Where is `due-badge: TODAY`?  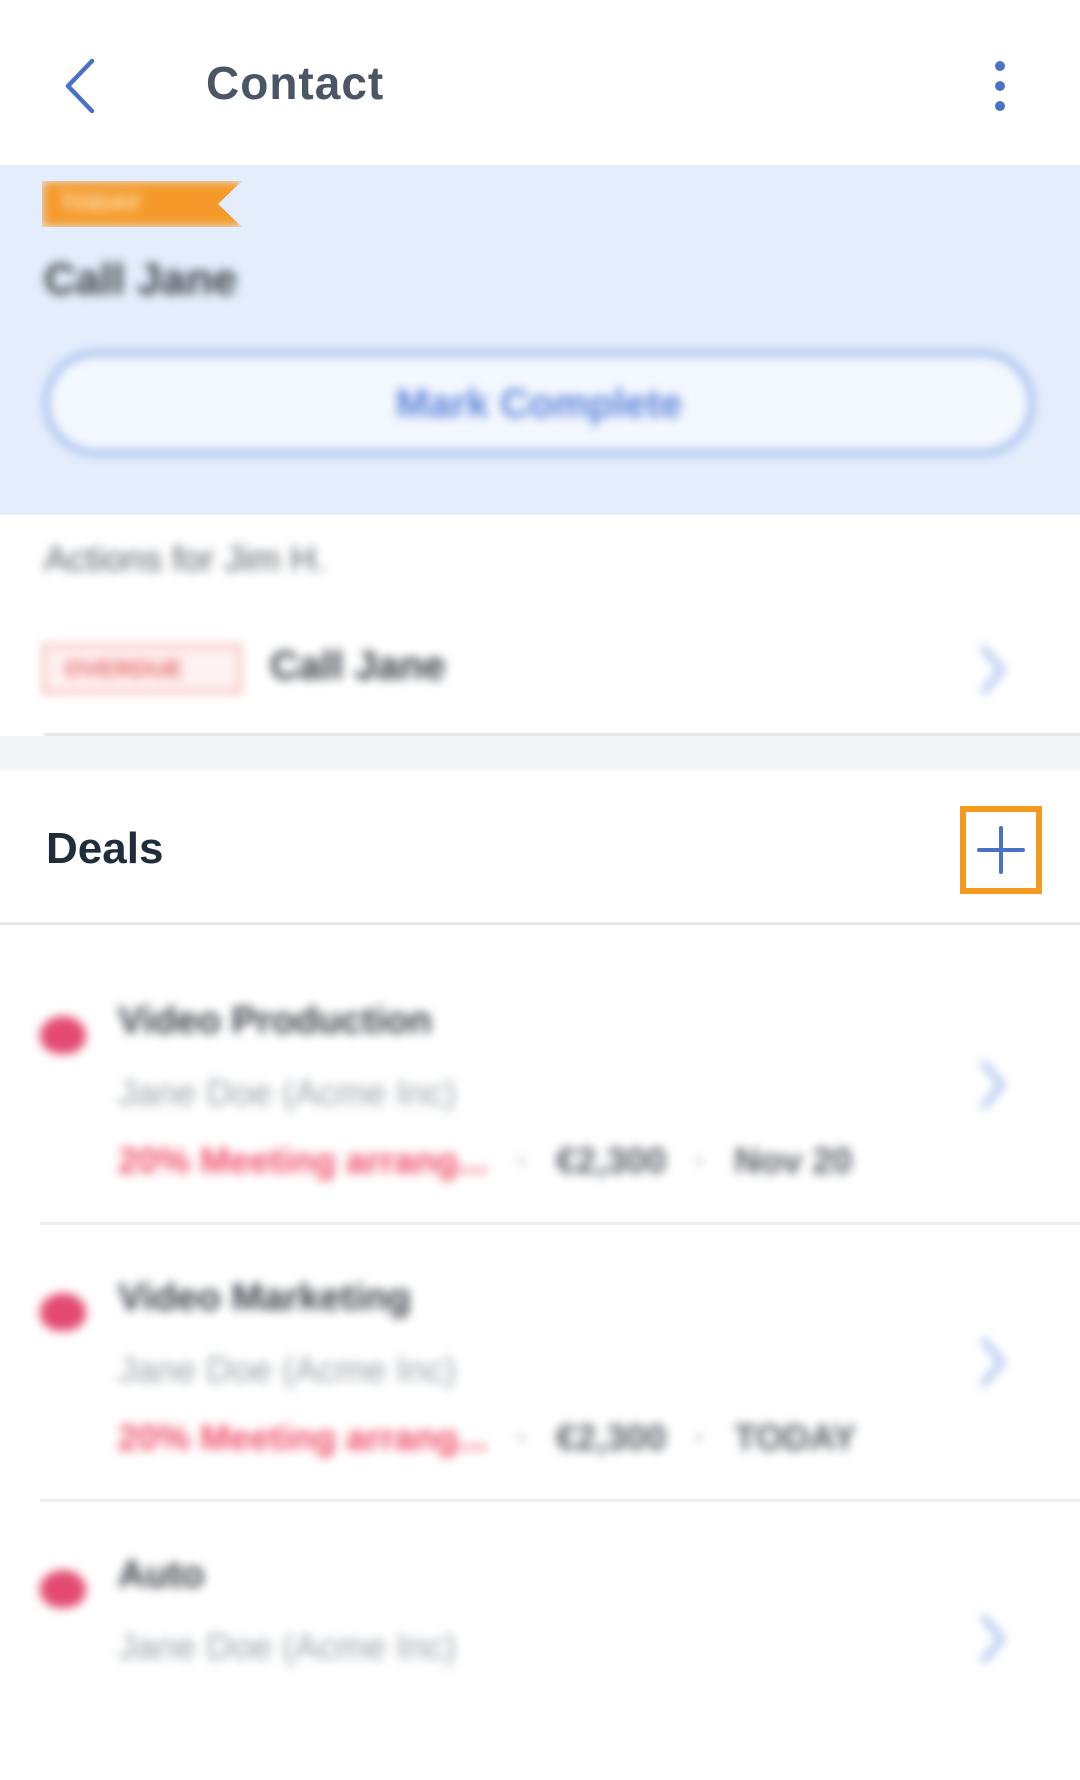
due-badge: TODAY is located at coordinates (142, 204).